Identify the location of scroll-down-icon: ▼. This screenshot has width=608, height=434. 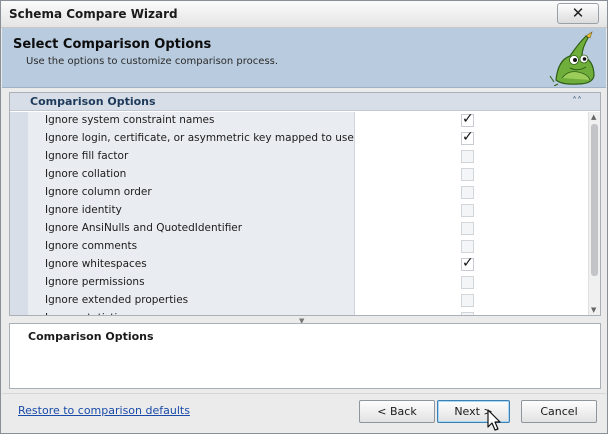
(593, 310).